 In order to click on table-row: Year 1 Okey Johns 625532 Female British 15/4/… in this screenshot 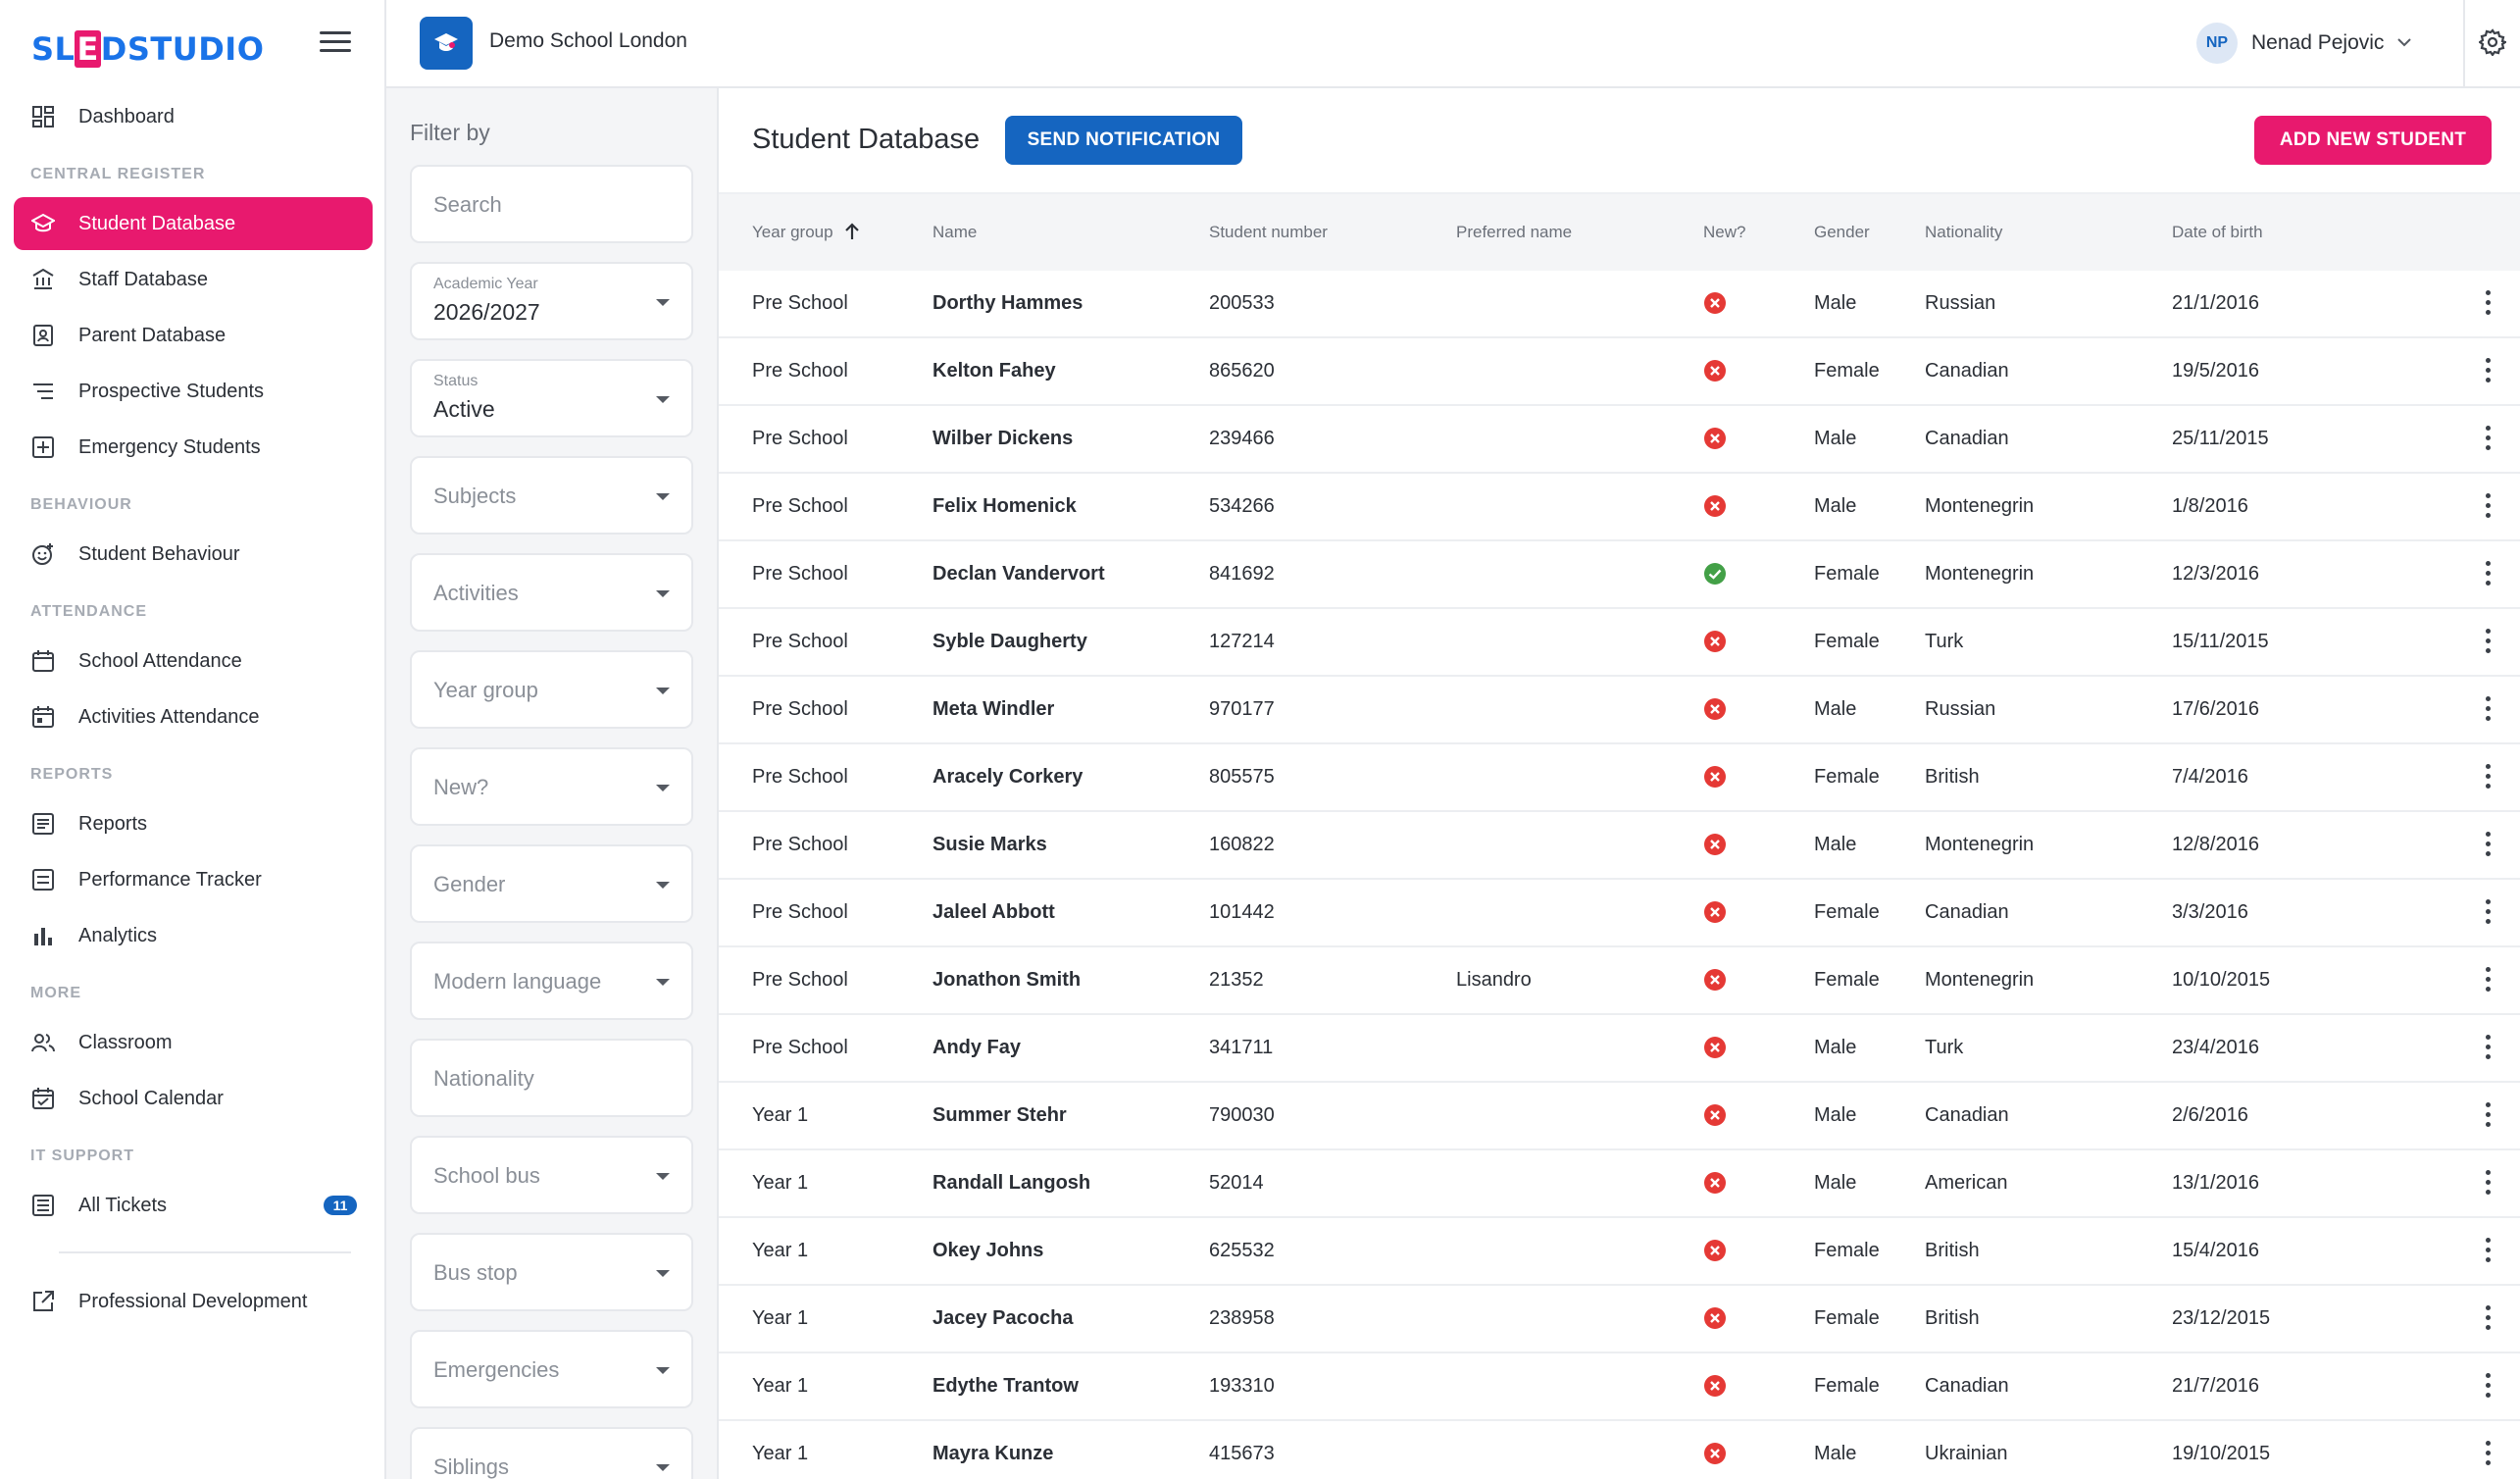, I will do `click(1619, 1252)`.